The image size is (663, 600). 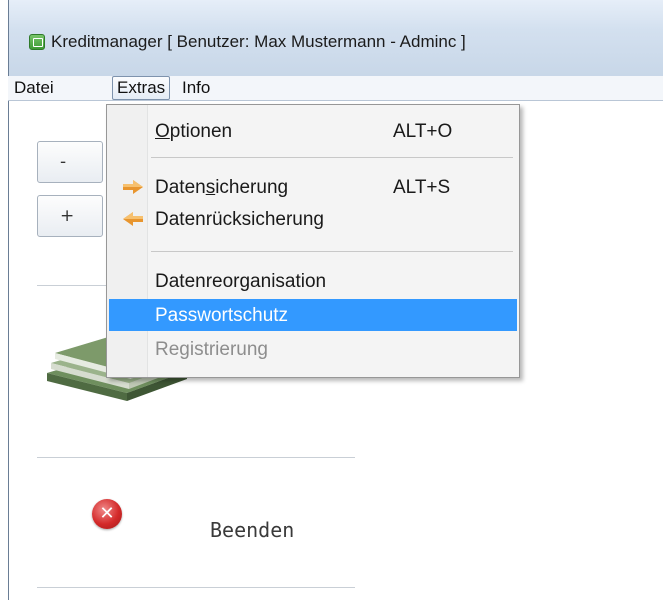 What do you see at coordinates (107, 514) in the screenshot?
I see `close-icon: ✕` at bounding box center [107, 514].